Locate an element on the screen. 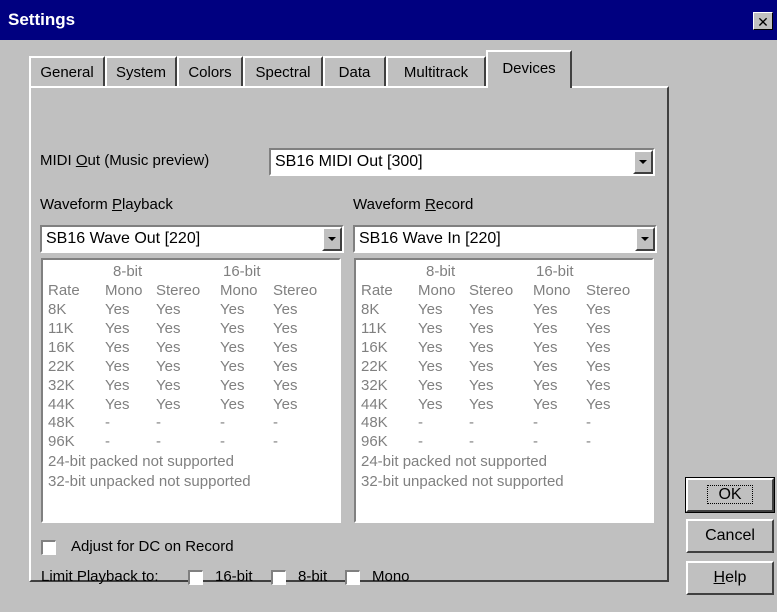 This screenshot has width=777, height=612. table-cell: 96K is located at coordinates (61, 442).